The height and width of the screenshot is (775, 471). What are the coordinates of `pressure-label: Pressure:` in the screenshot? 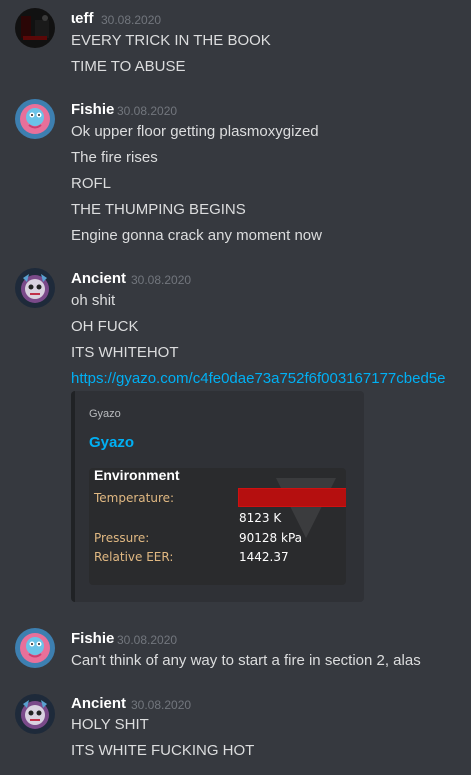 It's located at (122, 538).